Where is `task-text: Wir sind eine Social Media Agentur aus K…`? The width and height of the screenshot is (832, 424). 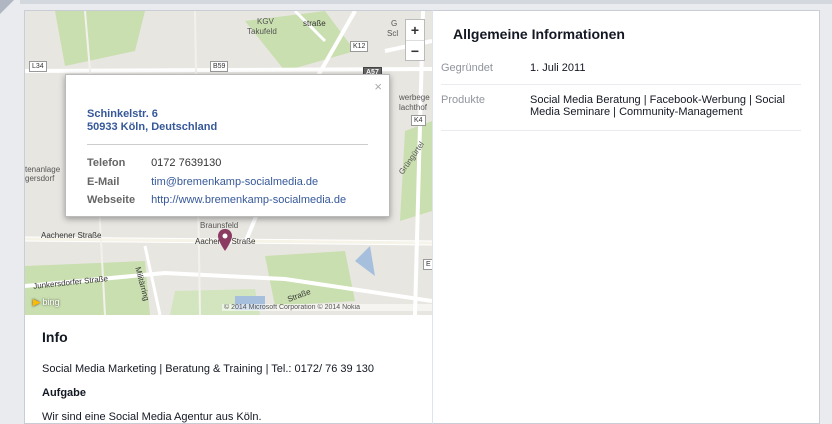 task-text: Wir sind eine Social Media Agentur aus K… is located at coordinates (152, 417).